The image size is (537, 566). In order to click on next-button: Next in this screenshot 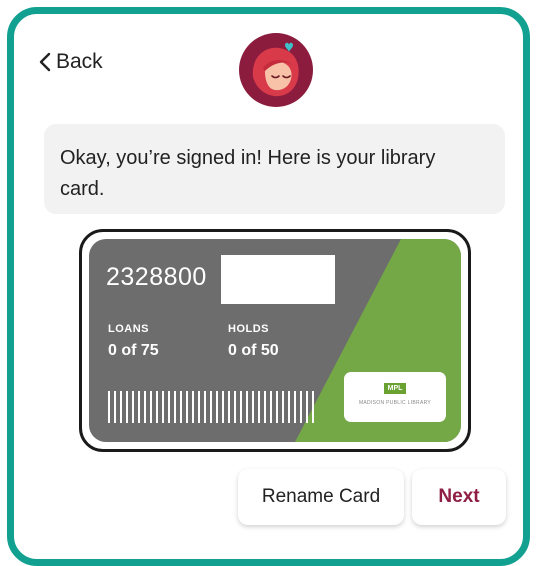, I will do `click(459, 497)`.